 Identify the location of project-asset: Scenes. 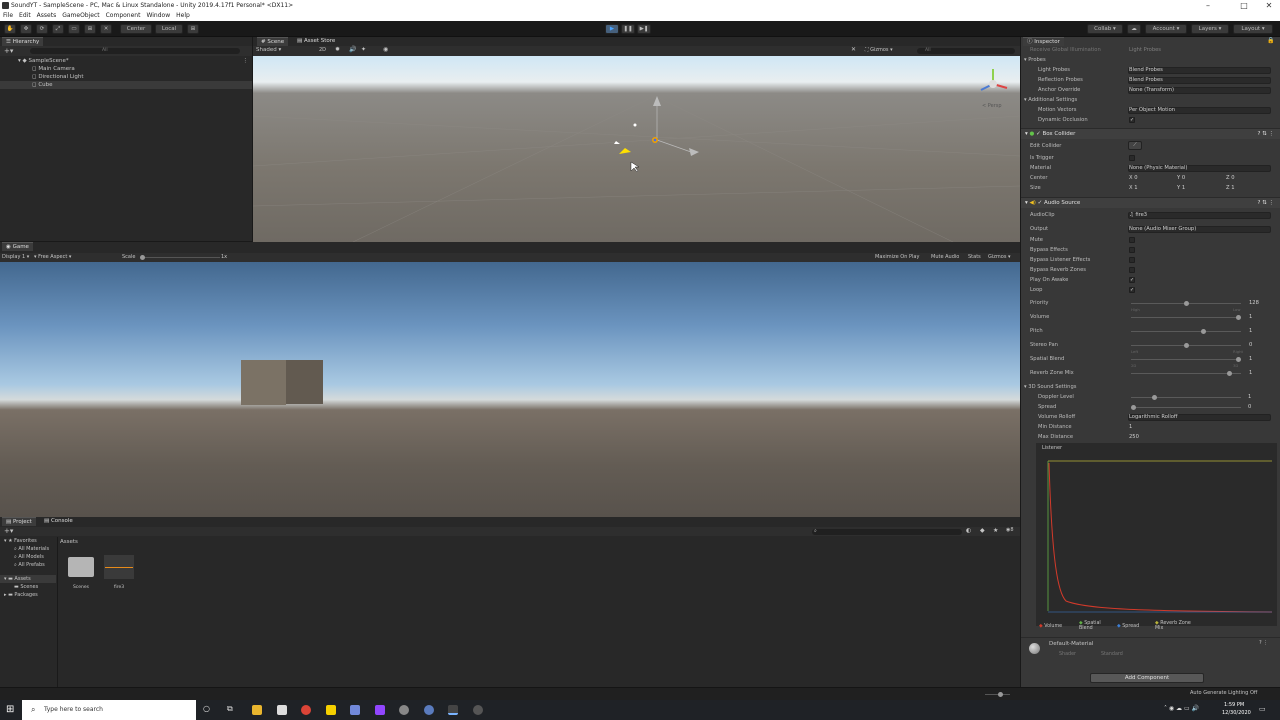
(81, 577).